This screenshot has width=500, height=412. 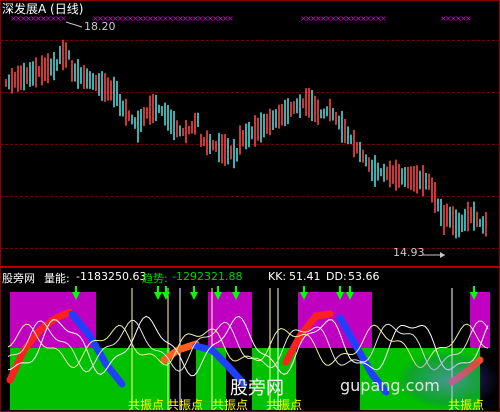 I want to click on low-marker-head, so click(x=442, y=255).